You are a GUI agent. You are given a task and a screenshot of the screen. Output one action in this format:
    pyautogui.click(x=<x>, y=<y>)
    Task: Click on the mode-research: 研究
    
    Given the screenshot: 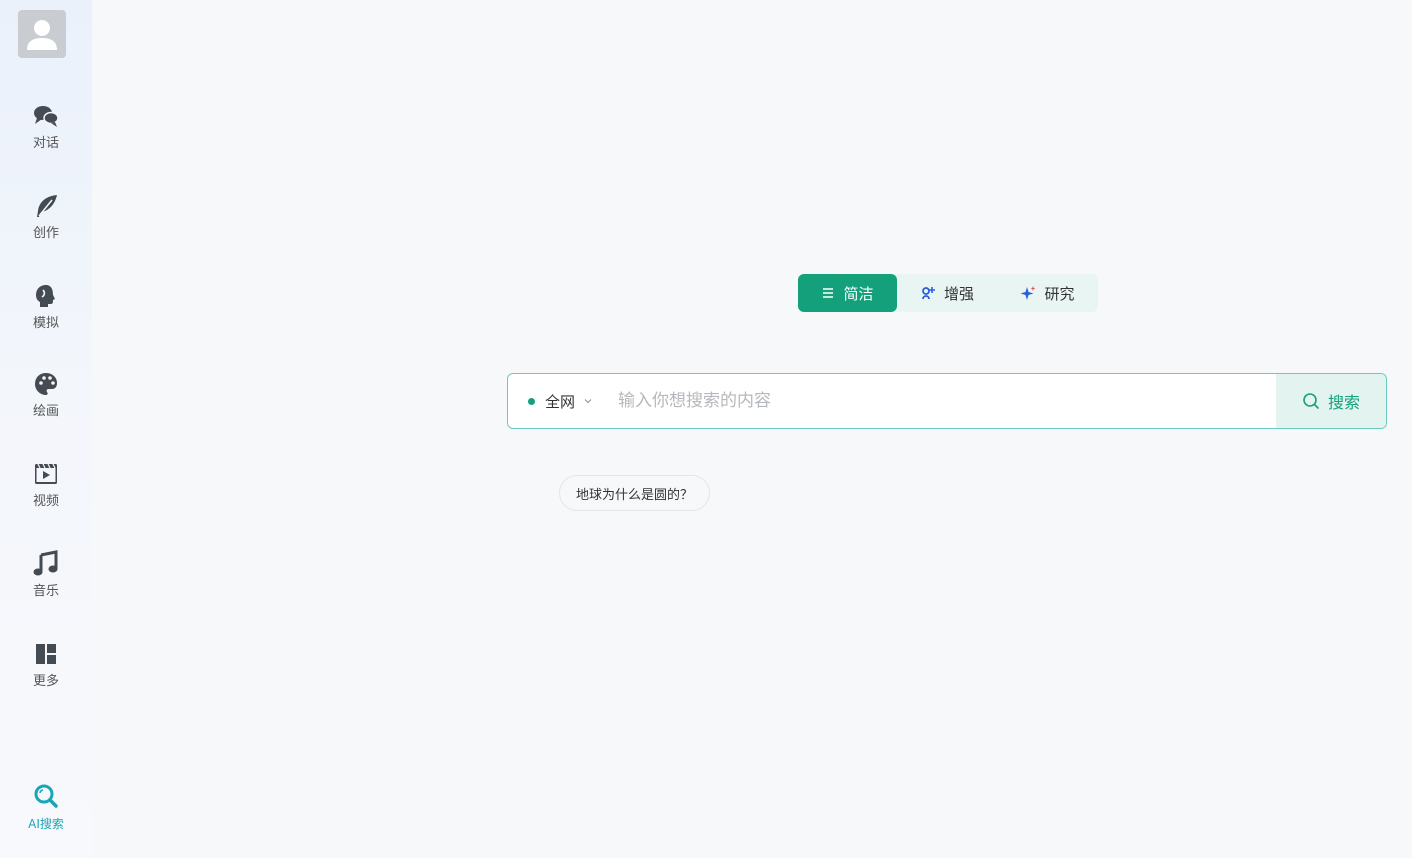 What is the action you would take?
    pyautogui.click(x=1047, y=293)
    